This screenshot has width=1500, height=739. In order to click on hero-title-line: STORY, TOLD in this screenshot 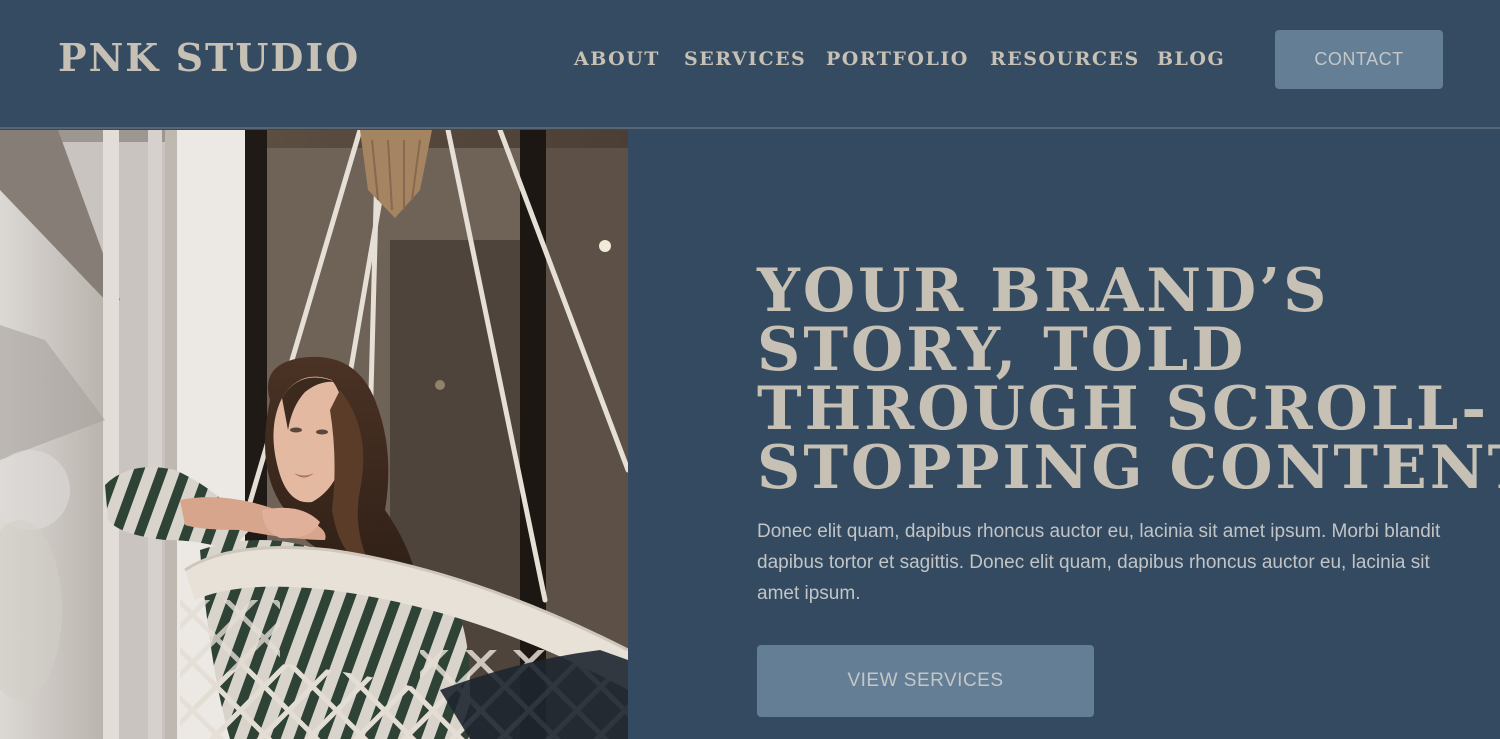, I will do `click(1002, 350)`.